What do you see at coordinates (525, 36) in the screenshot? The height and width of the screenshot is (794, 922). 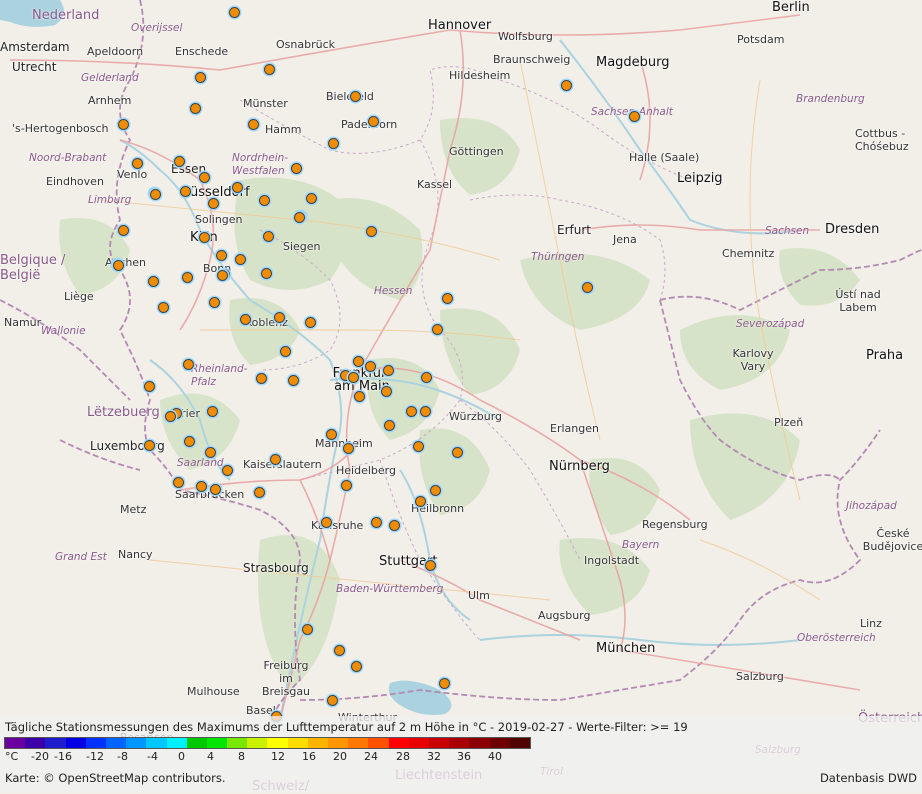 I see `city-label: Wolfsburg` at bounding box center [525, 36].